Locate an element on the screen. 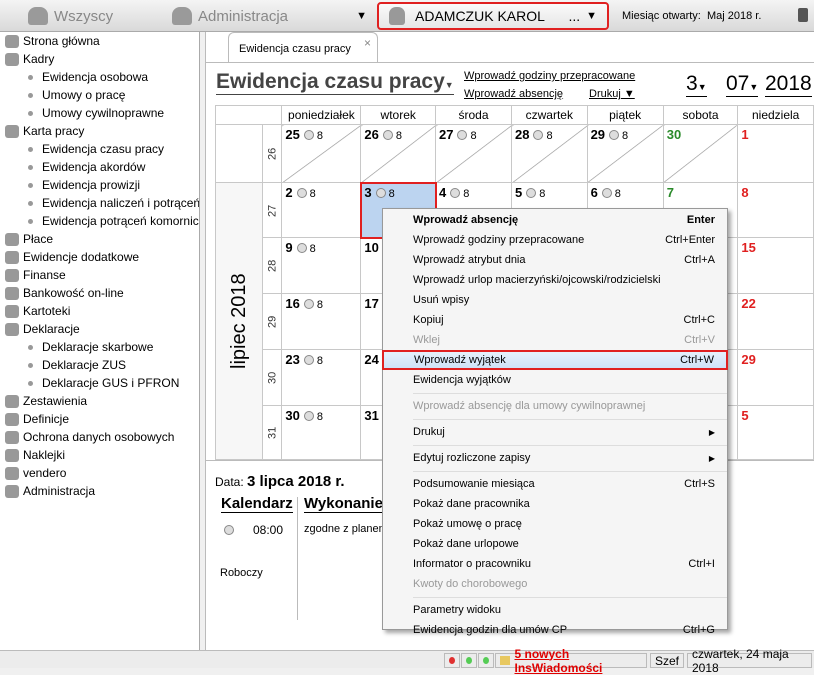  sidebar-item: Umowy o pracę is located at coordinates (99, 95).